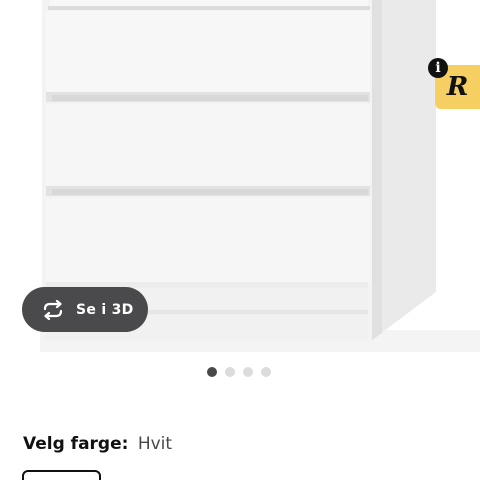  I want to click on color-swatch-selected, so click(61, 475).